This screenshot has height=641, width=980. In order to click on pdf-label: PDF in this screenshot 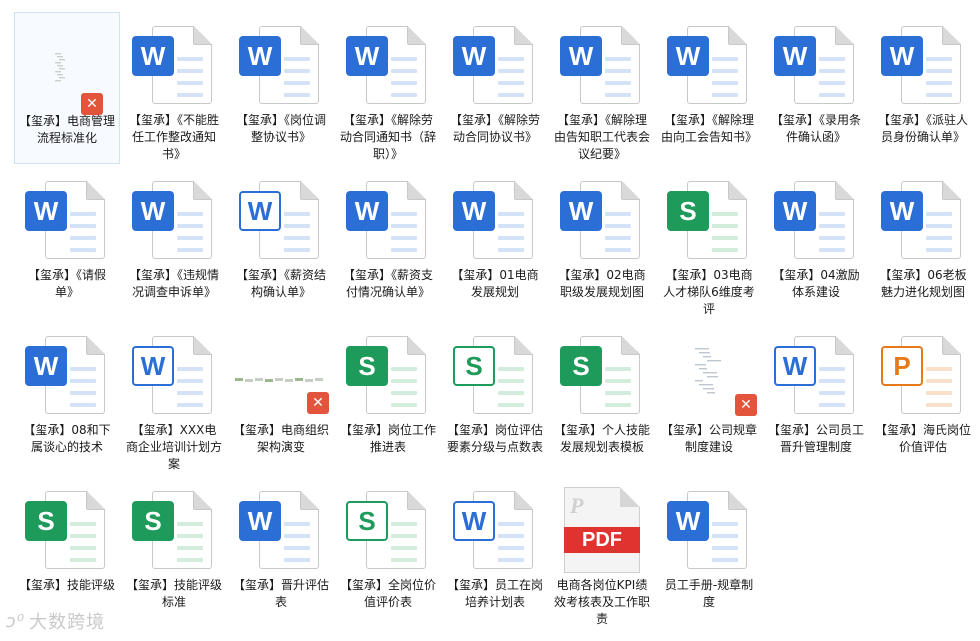, I will do `click(602, 540)`.